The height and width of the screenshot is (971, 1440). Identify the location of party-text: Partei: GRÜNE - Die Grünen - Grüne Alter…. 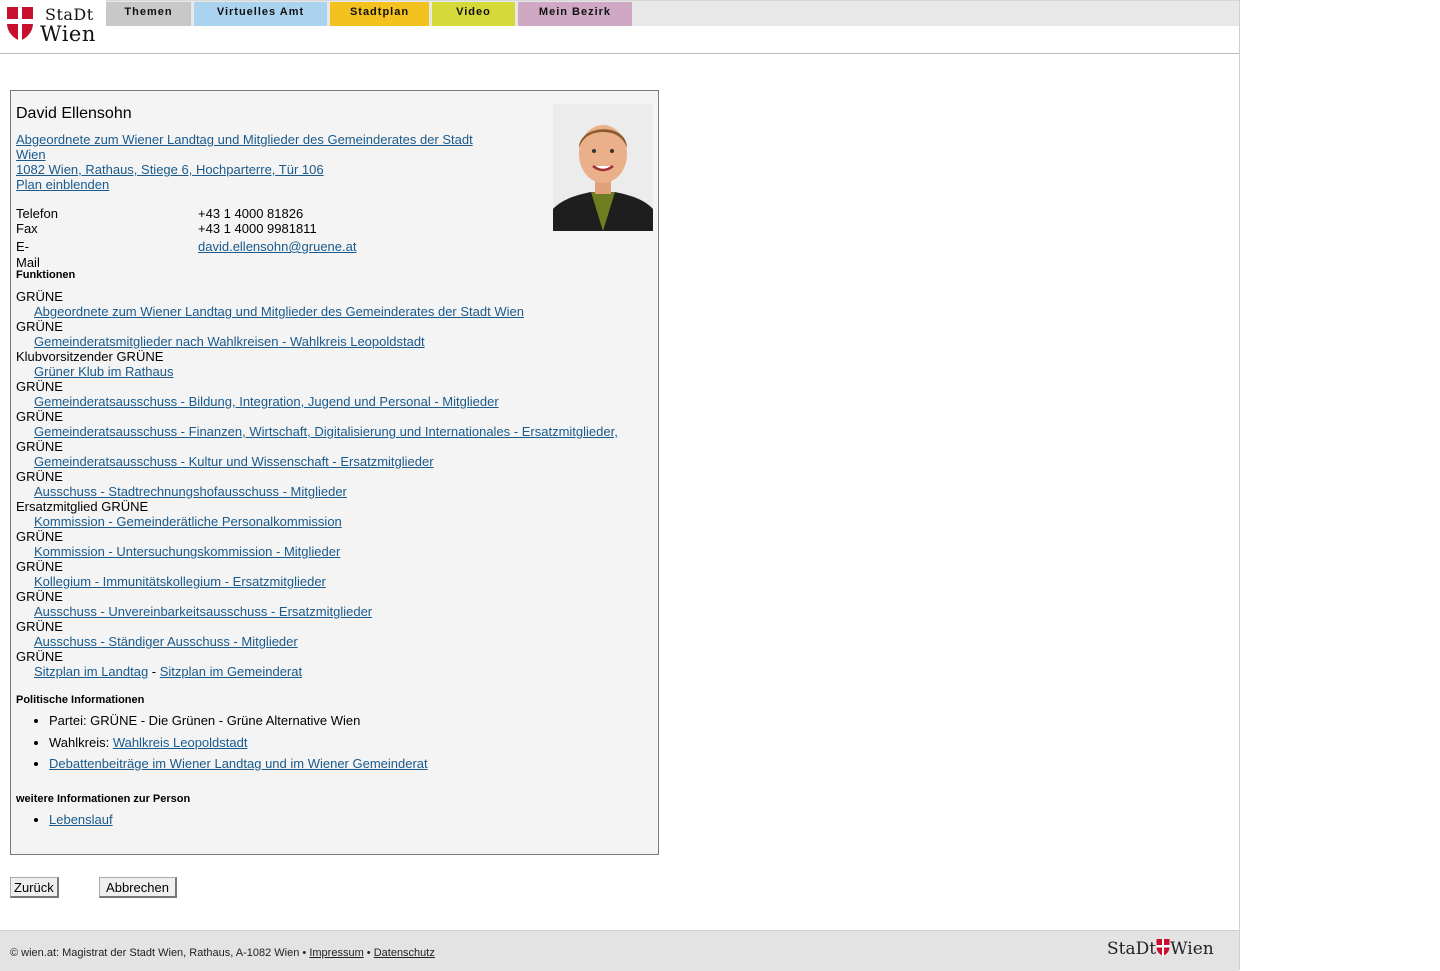
(205, 720).